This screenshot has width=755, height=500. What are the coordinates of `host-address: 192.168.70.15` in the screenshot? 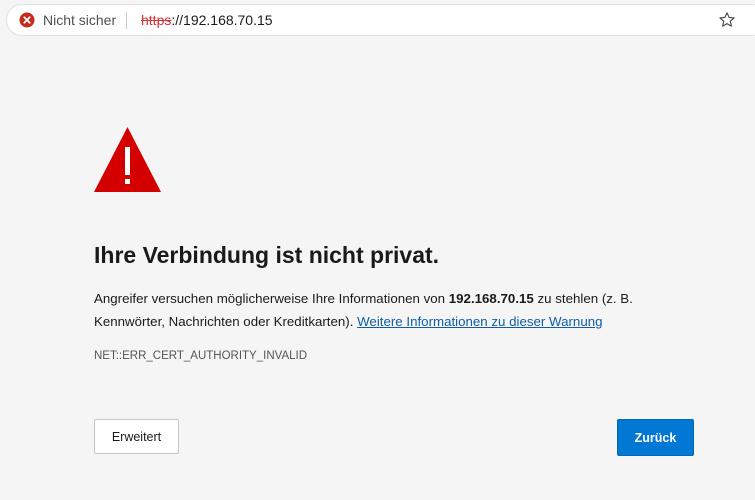 It's located at (491, 298).